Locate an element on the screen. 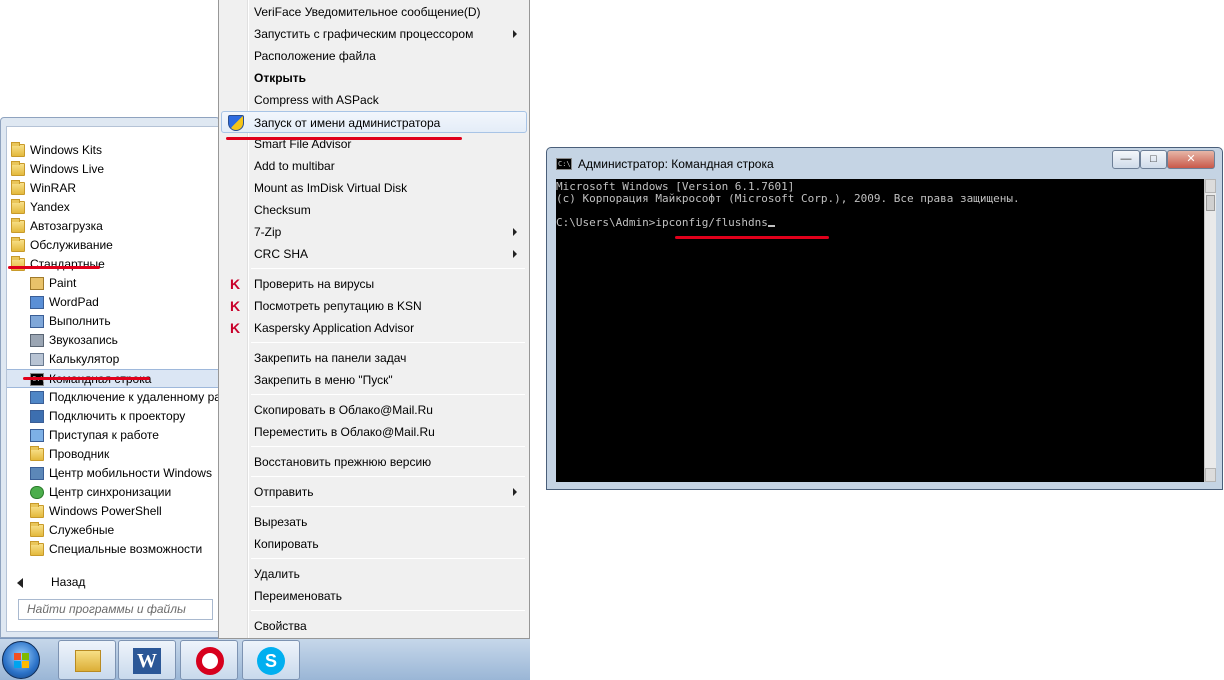 This screenshot has height=680, width=1224. scroll-down-icon is located at coordinates (1210, 475).